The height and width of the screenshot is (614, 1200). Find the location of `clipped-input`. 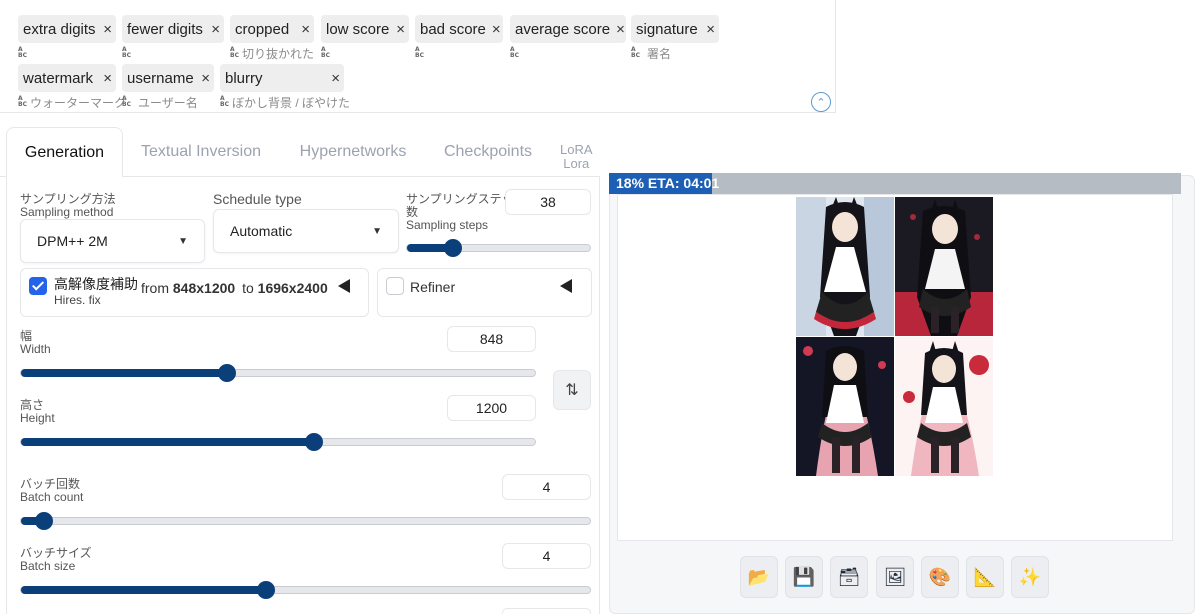

clipped-input is located at coordinates (546, 611).